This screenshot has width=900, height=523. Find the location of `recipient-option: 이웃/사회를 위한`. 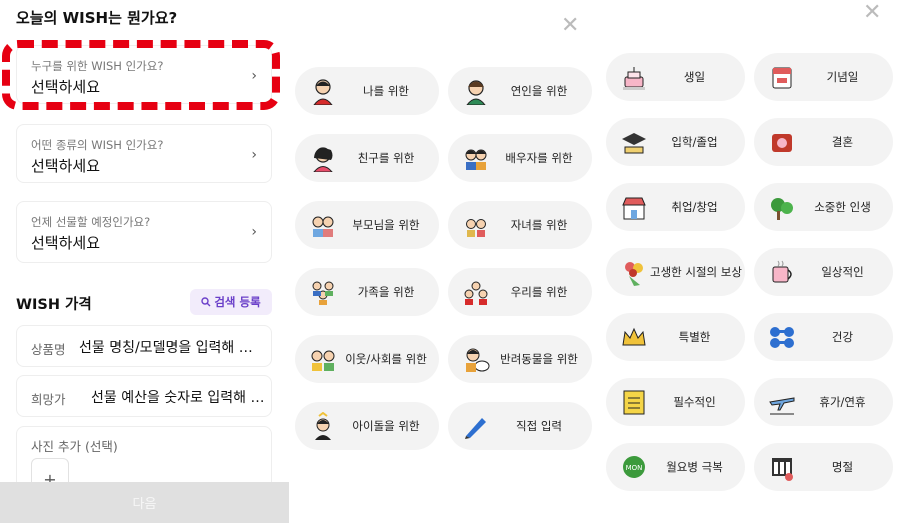

recipient-option: 이웃/사회를 위한 is located at coordinates (367, 359).